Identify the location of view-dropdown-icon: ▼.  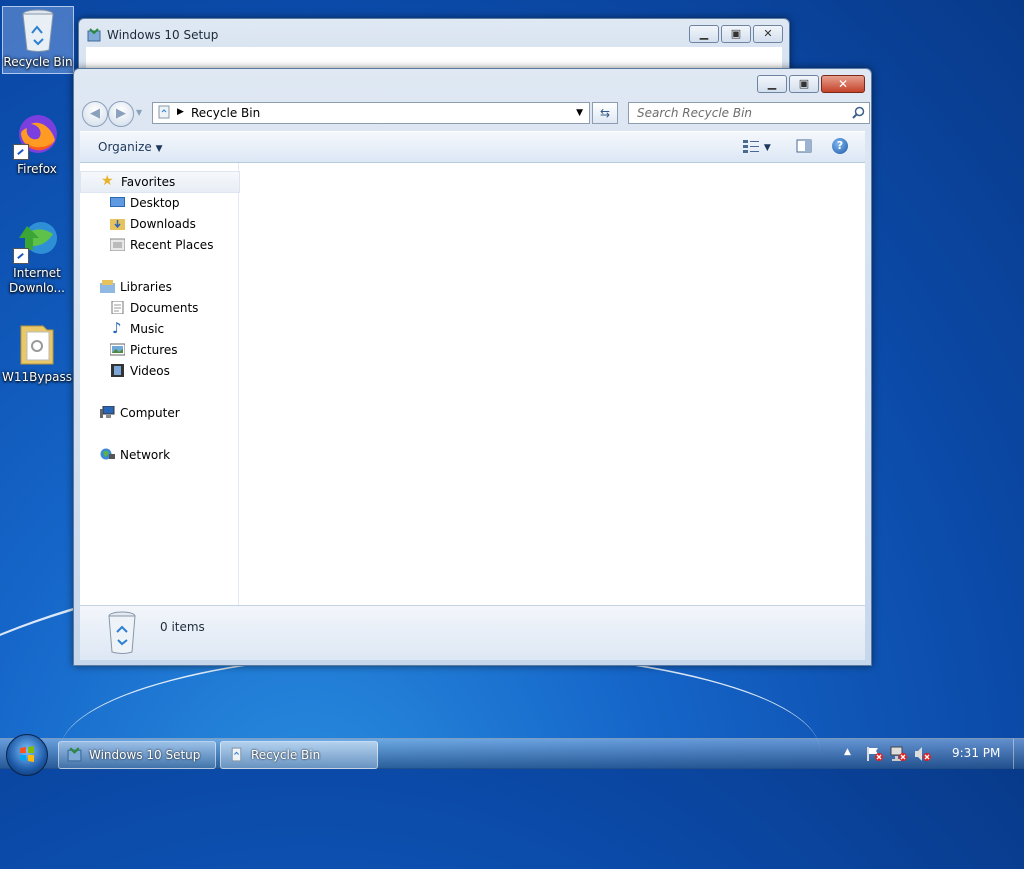
(767, 148).